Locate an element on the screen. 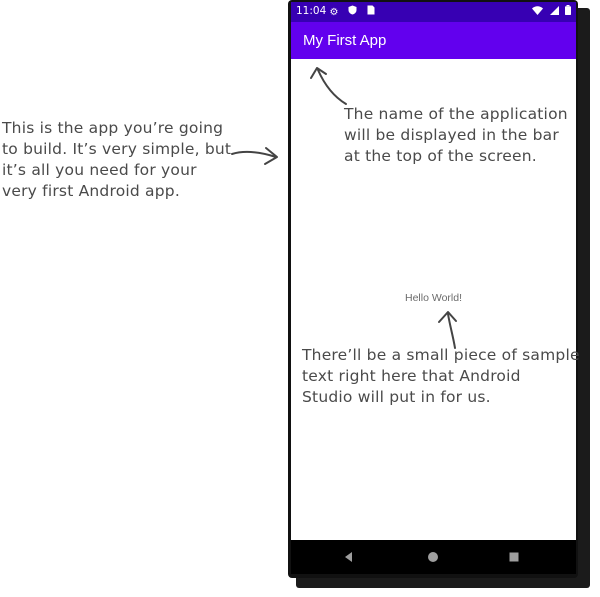 This screenshot has width=600, height=597. annotation-line: Studio will put in for us. is located at coordinates (396, 397).